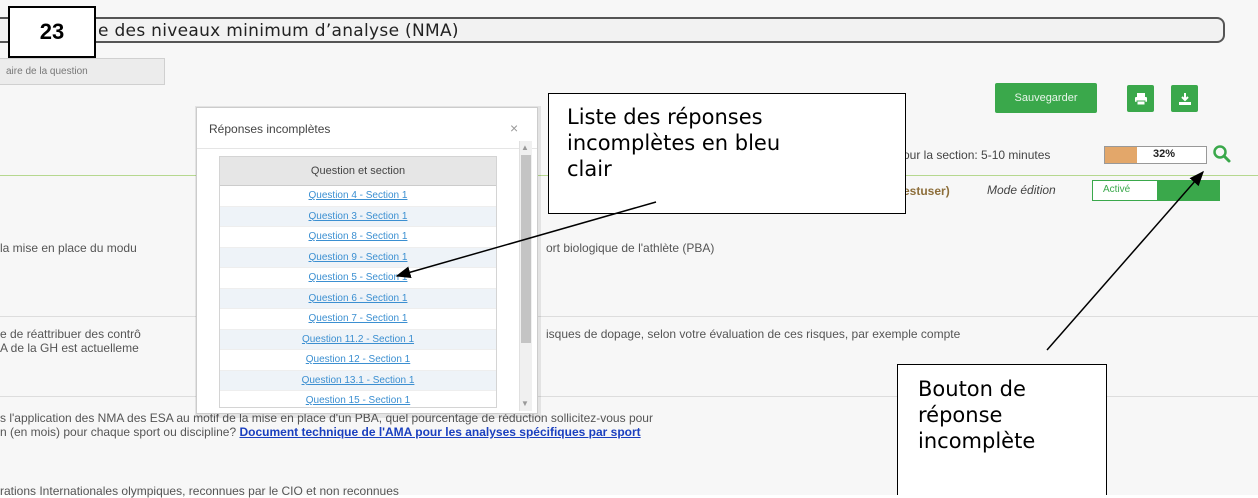 This screenshot has width=1258, height=498. What do you see at coordinates (1121, 155) in the screenshot?
I see `progress-fill` at bounding box center [1121, 155].